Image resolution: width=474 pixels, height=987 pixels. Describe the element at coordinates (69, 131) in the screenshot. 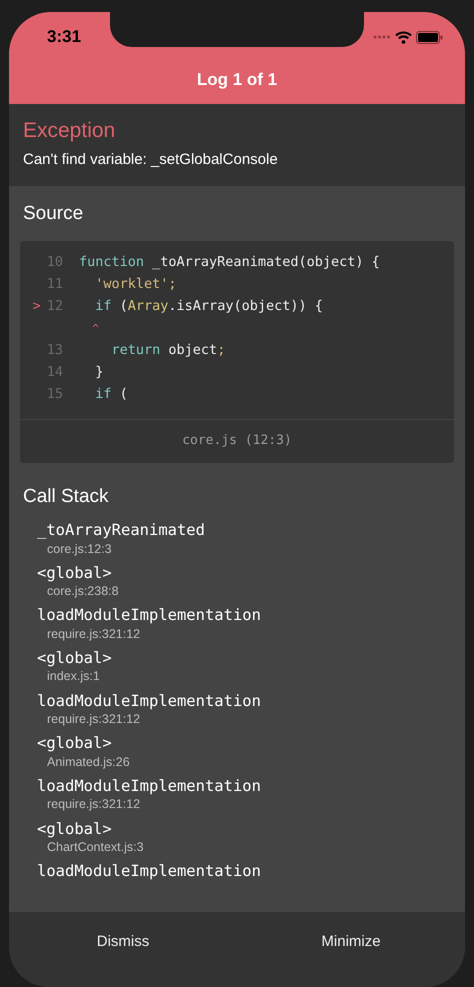

I see `exception-heading: Exception` at that location.